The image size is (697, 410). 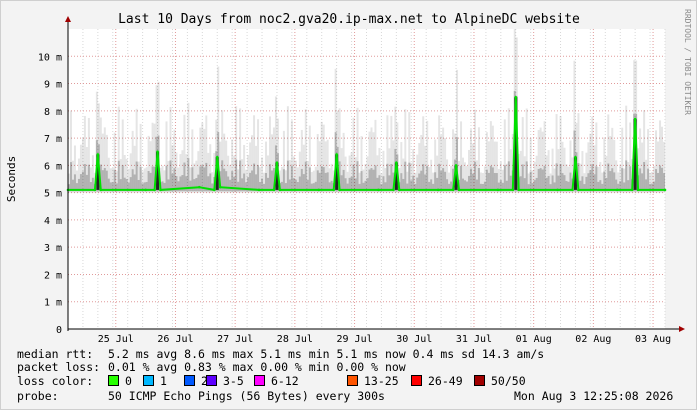 I want to click on loss-color-item: 26-49, so click(x=437, y=381).